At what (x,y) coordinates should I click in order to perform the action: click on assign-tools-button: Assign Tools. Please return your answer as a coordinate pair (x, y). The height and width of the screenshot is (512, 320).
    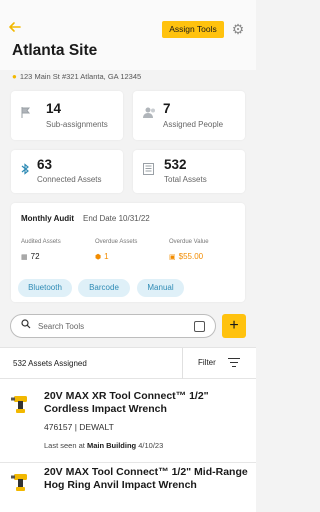
    Looking at the image, I should click on (193, 29).